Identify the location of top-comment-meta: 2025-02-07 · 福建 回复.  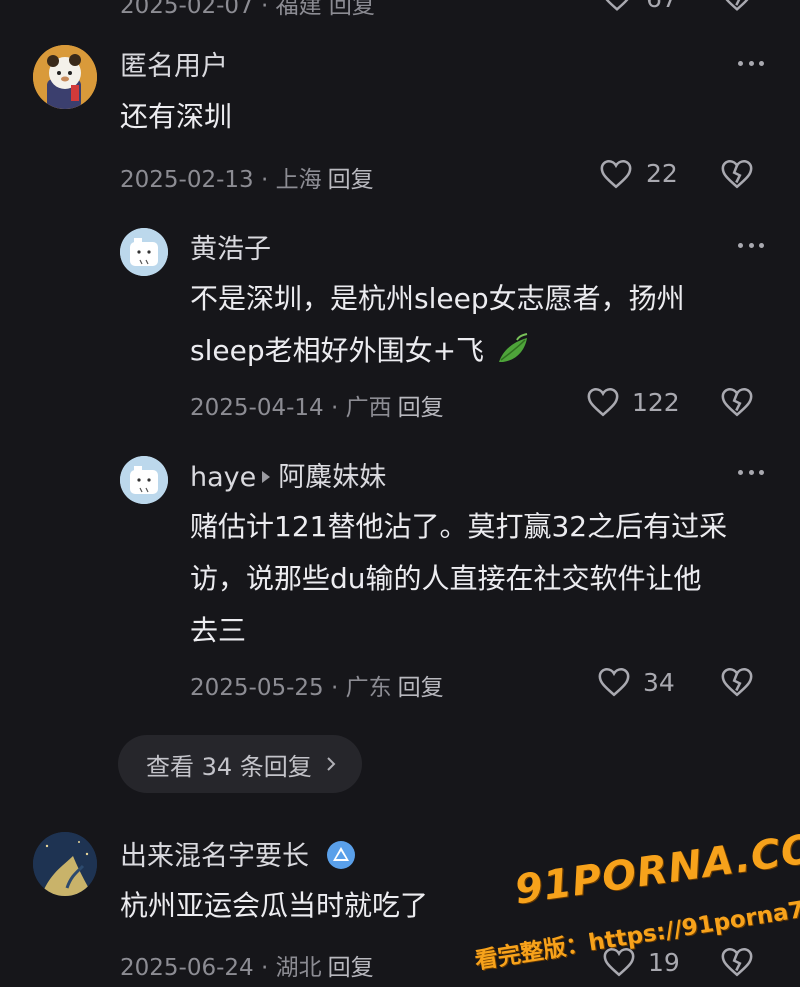
(247, 9).